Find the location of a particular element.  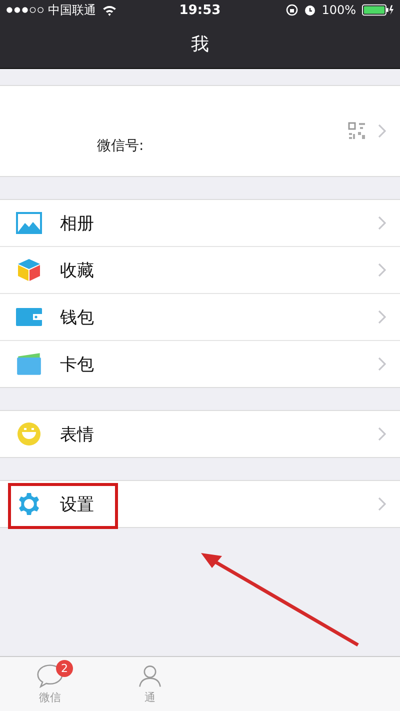

battery-percent: 100% is located at coordinates (339, 10).